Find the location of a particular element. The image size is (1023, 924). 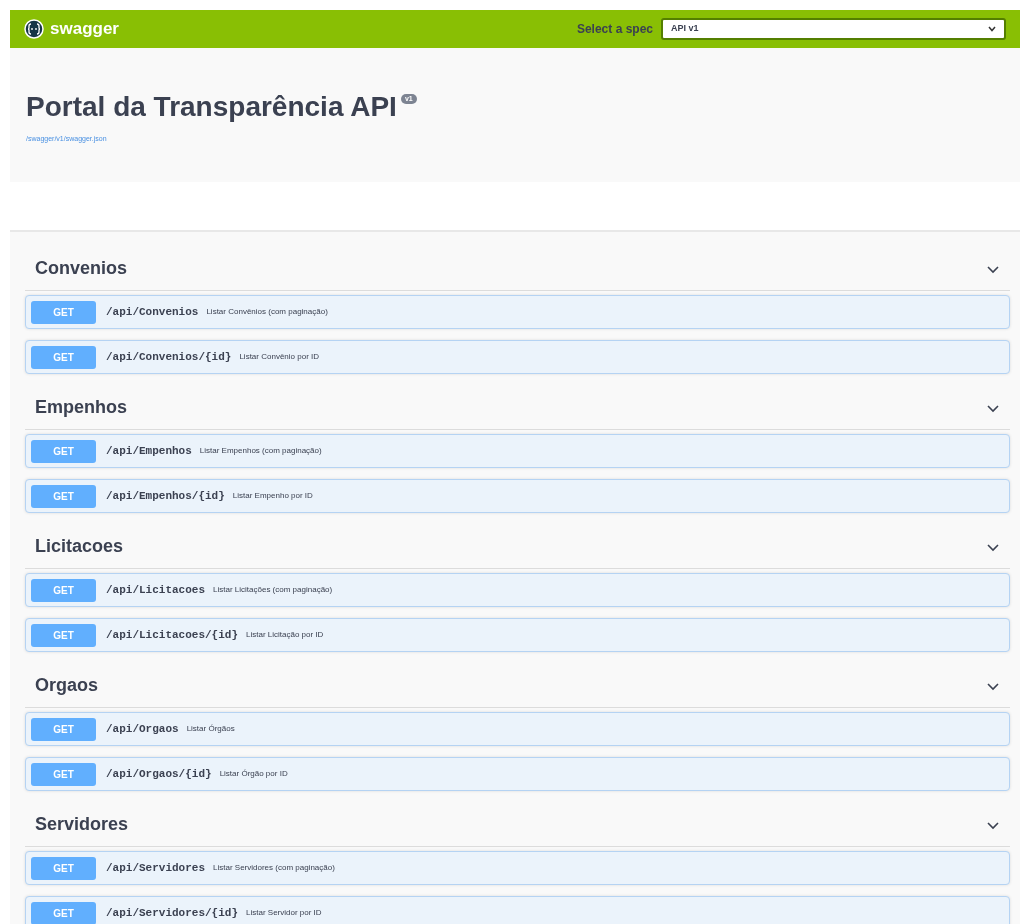

tag-name: Orgaos is located at coordinates (67, 685).